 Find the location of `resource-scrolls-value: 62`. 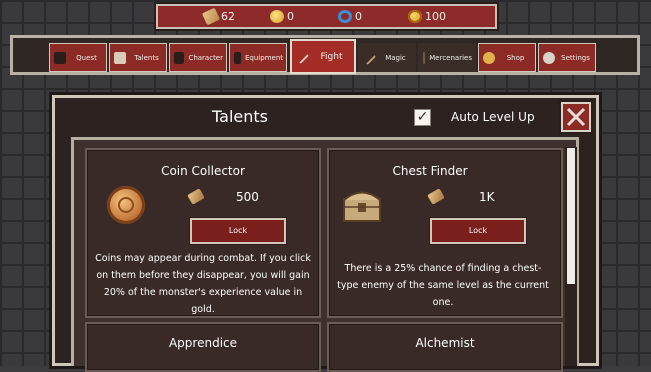

resource-scrolls-value: 62 is located at coordinates (228, 16).